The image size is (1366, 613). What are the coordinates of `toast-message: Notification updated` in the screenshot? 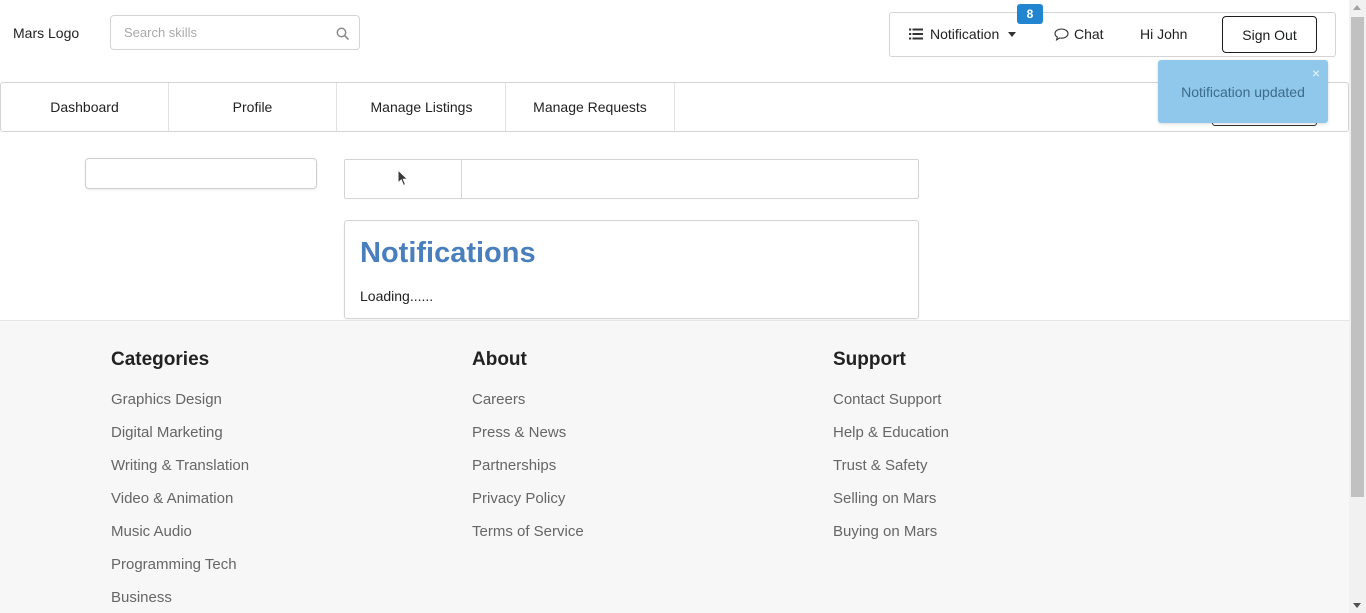 It's located at (1243, 92).